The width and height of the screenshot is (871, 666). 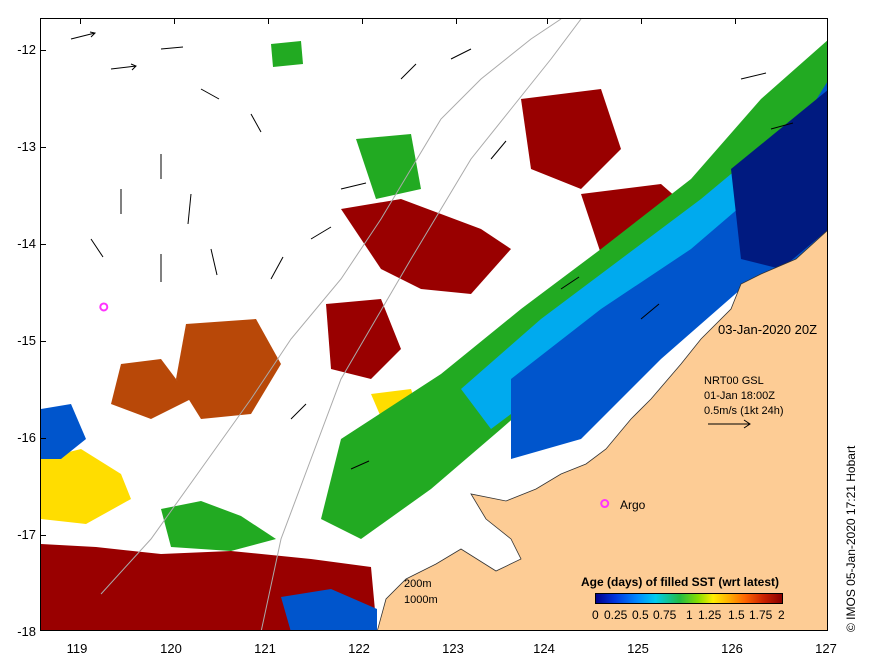 What do you see at coordinates (595, 615) in the screenshot?
I see `colorbar-tick-0: 0` at bounding box center [595, 615].